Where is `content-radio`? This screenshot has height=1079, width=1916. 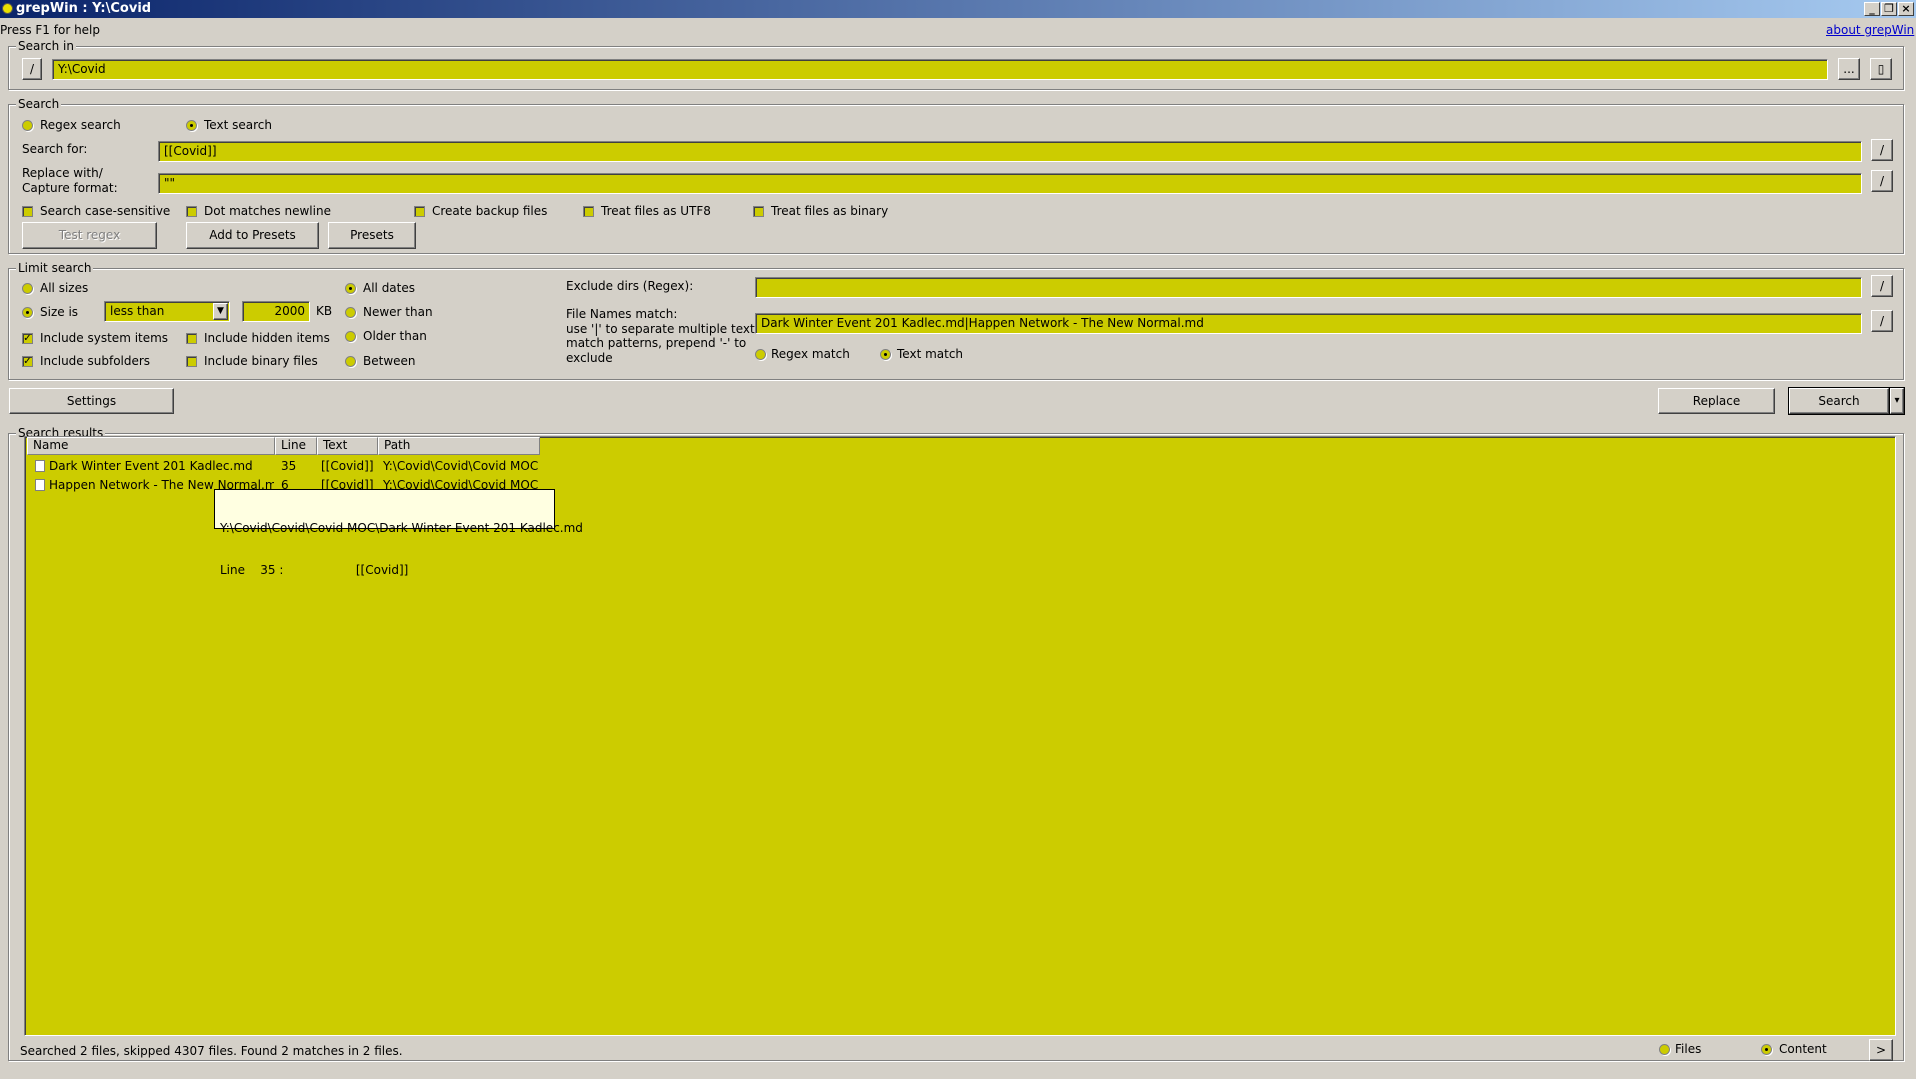 content-radio is located at coordinates (1766, 1049).